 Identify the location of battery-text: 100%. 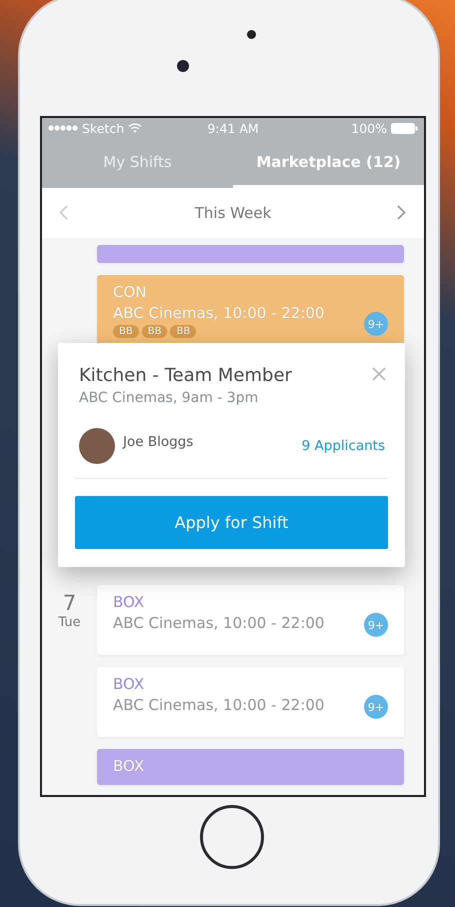
(369, 128).